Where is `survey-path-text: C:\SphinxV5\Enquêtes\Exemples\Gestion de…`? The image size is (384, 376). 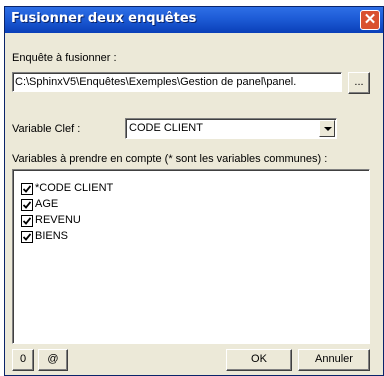 survey-path-text: C:\SphinxV5\Enquêtes\Exemples\Gestion de… is located at coordinates (156, 82).